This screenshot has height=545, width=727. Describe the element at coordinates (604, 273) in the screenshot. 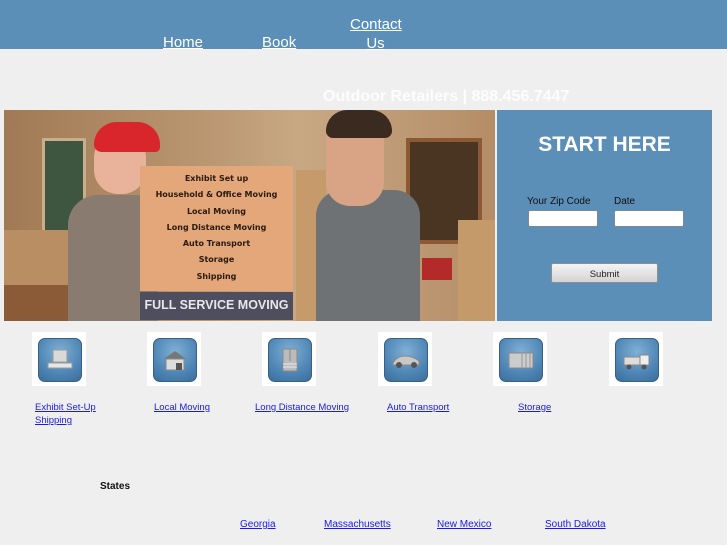

I see `submit-button: Submit` at that location.